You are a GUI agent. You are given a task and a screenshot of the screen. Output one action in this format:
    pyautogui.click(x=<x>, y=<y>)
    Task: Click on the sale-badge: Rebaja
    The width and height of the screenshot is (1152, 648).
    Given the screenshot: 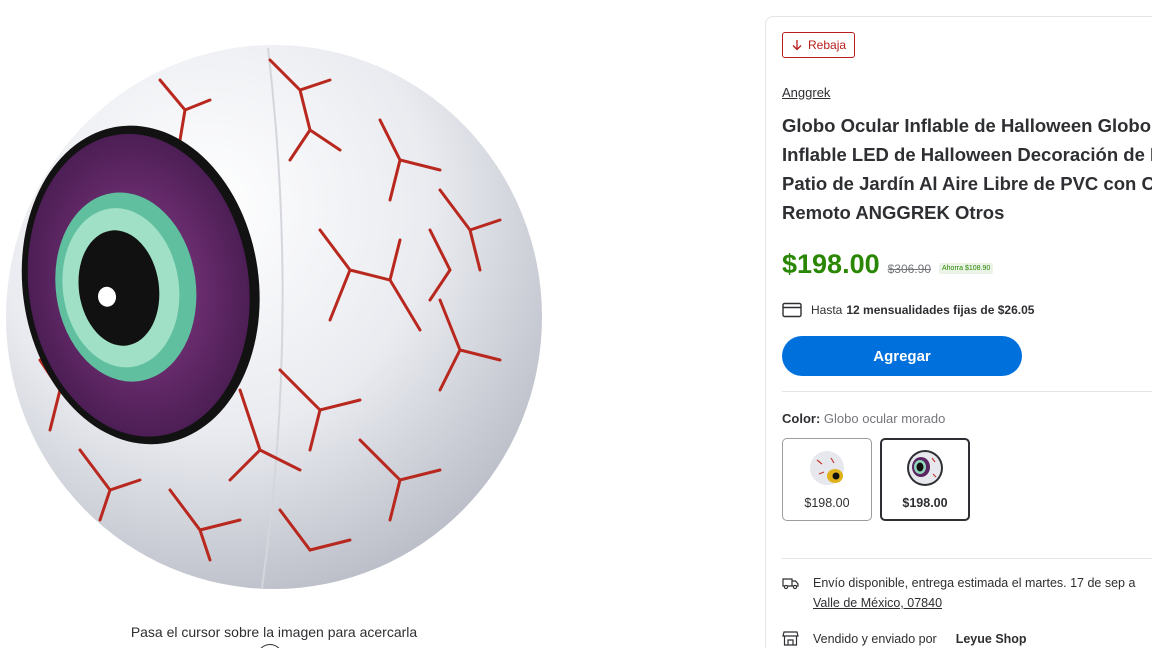 What is the action you would take?
    pyautogui.click(x=819, y=45)
    